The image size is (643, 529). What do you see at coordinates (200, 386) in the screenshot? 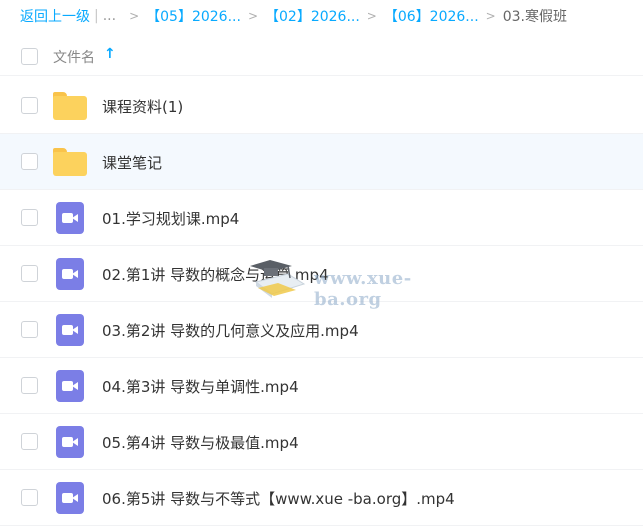
I see `file-name: 04.第3讲 导数与单调性.mp4` at bounding box center [200, 386].